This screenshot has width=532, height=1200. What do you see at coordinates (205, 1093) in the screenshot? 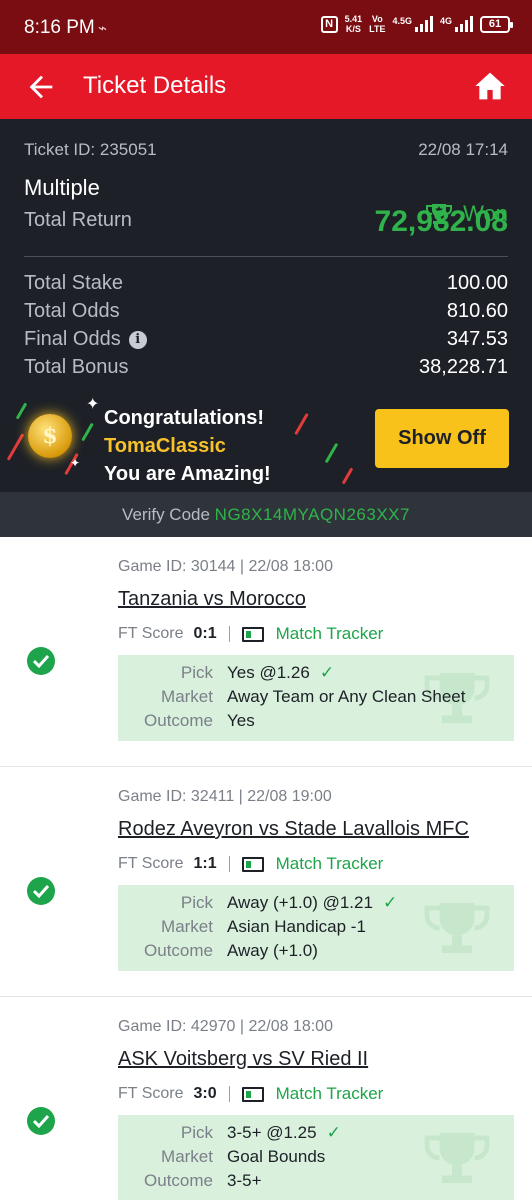
I see `score-value: 3:0` at bounding box center [205, 1093].